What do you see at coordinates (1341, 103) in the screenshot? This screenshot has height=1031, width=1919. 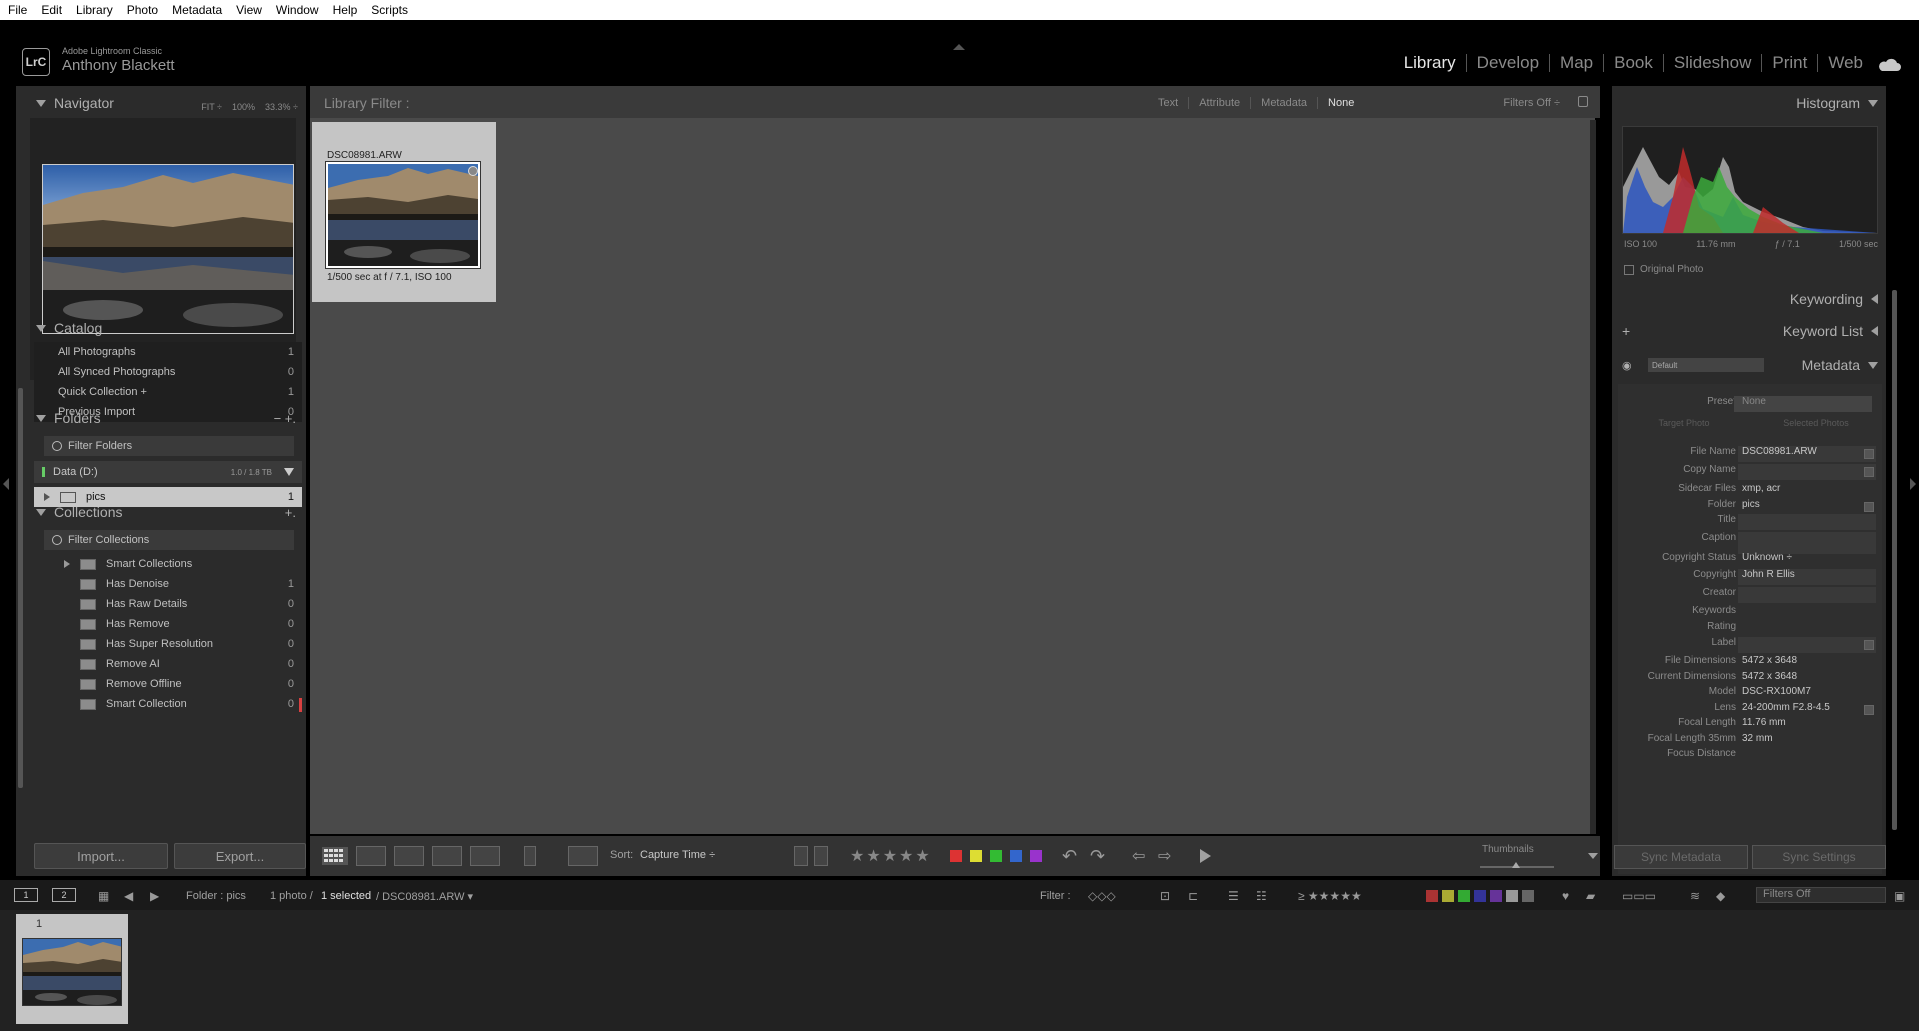 I see `filter-none: None` at bounding box center [1341, 103].